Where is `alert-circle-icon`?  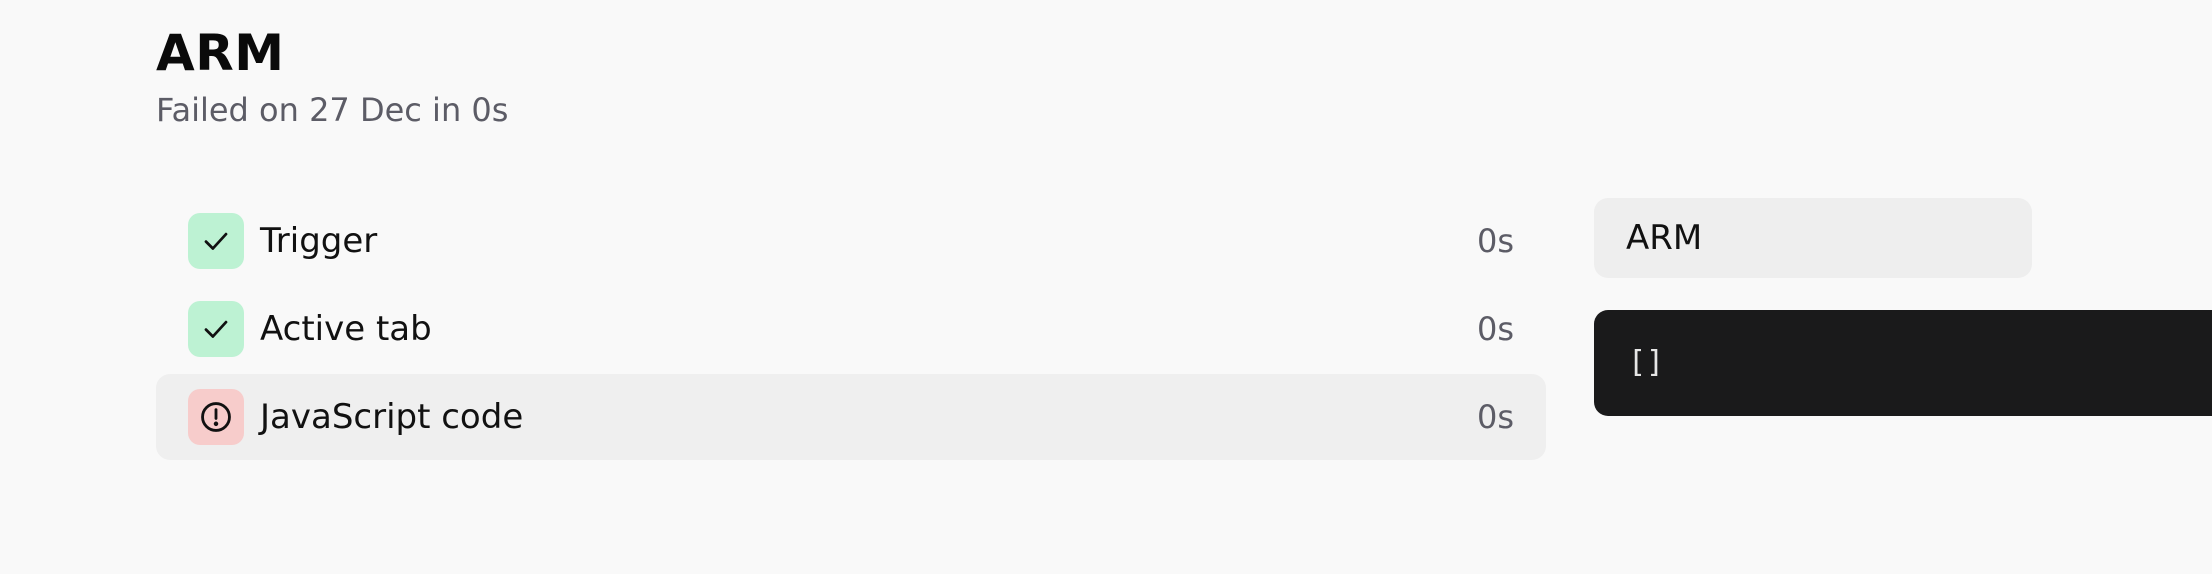
alert-circle-icon is located at coordinates (216, 417).